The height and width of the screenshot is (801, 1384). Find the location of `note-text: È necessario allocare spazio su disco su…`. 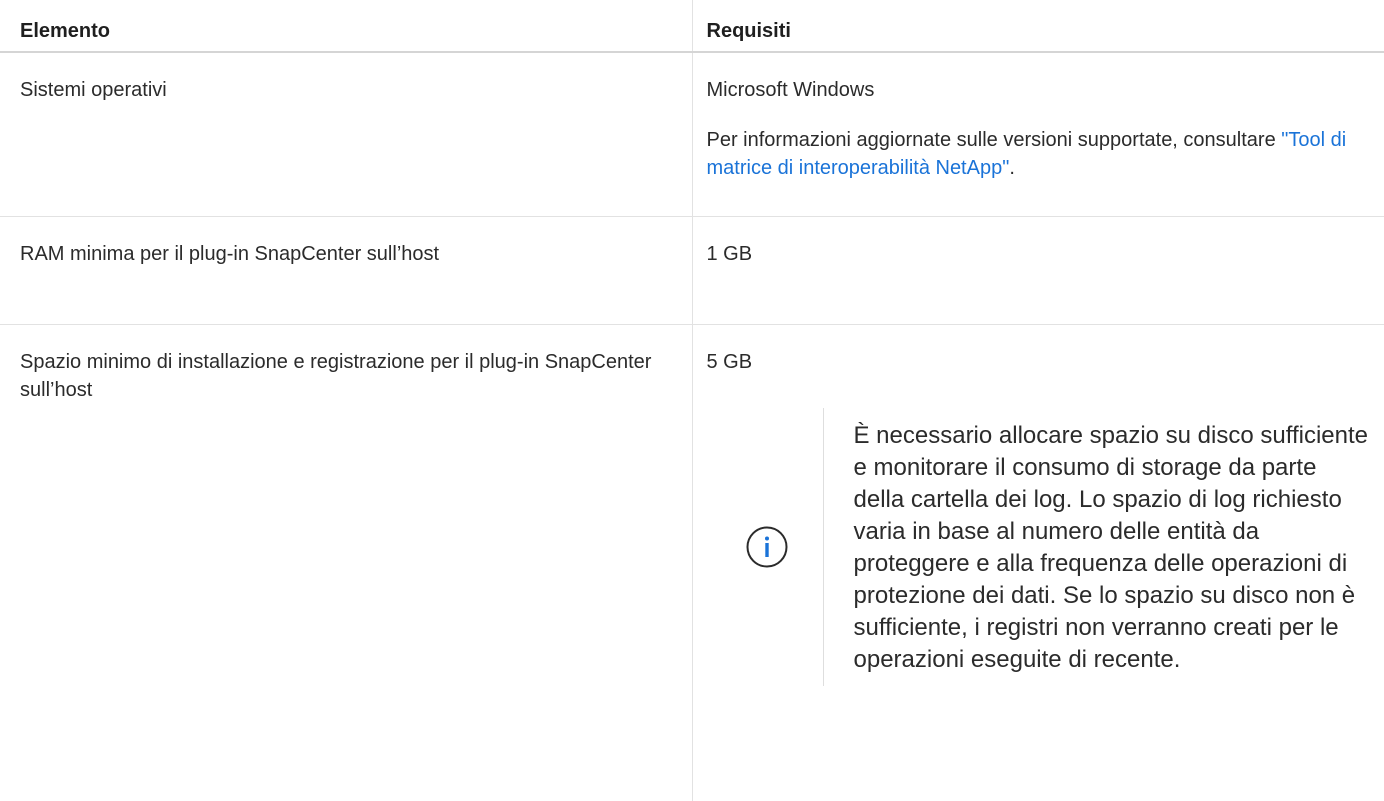

note-text: È necessario allocare spazio su disco su… is located at coordinates (1096, 546).